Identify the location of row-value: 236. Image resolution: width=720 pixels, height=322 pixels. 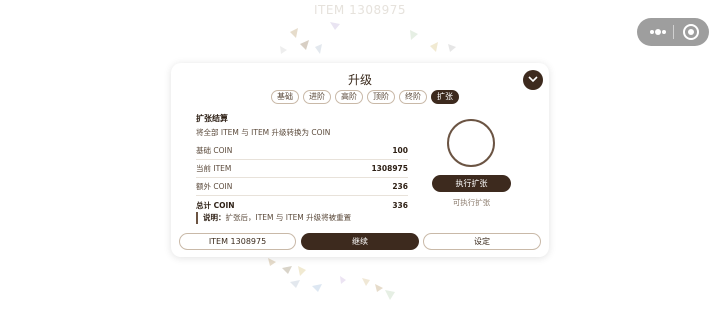
(400, 186).